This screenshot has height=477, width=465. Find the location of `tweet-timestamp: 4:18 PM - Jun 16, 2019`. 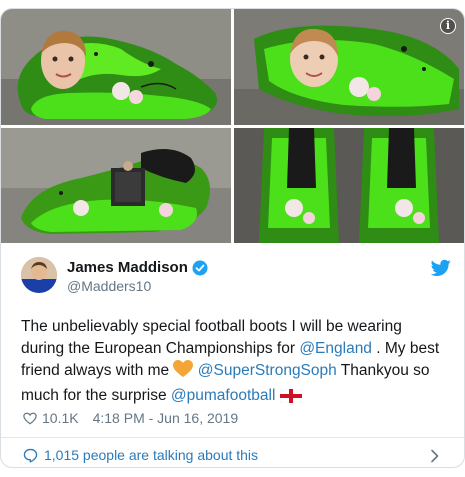

tweet-timestamp: 4:18 PM - Jun 16, 2019 is located at coordinates (166, 418).